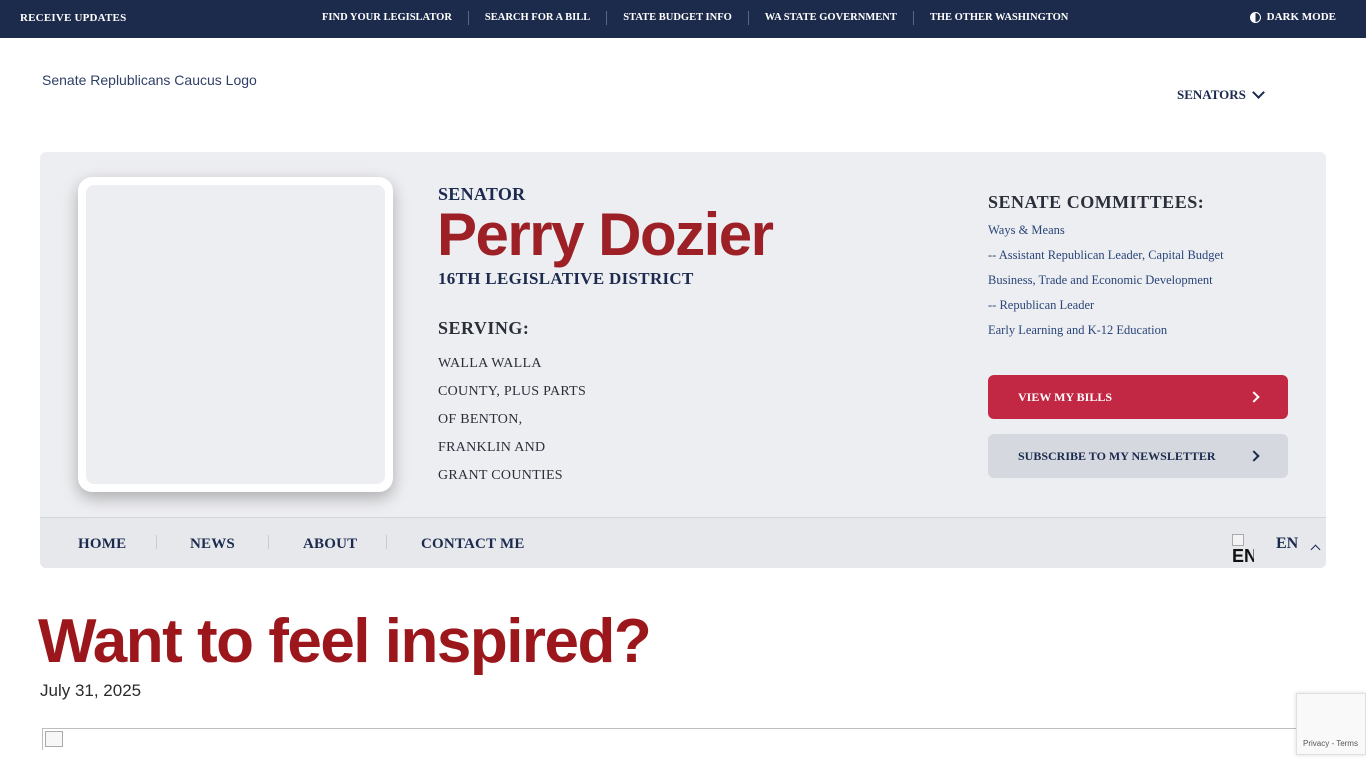  Describe the element at coordinates (1315, 549) in the screenshot. I see `chevron-up-icon` at that location.